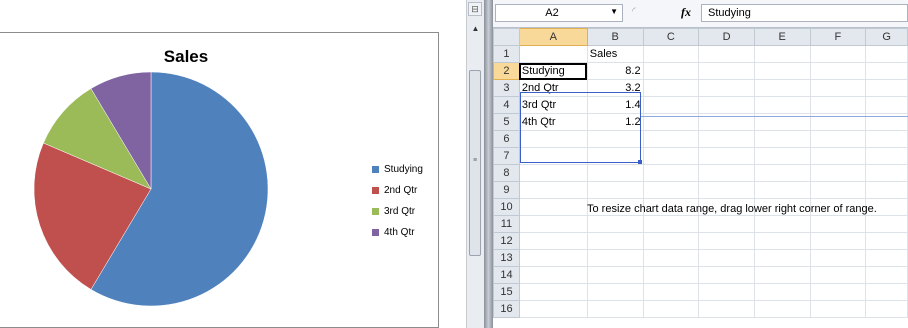  Describe the element at coordinates (506, 173) in the screenshot. I see `row-header: 8` at that location.